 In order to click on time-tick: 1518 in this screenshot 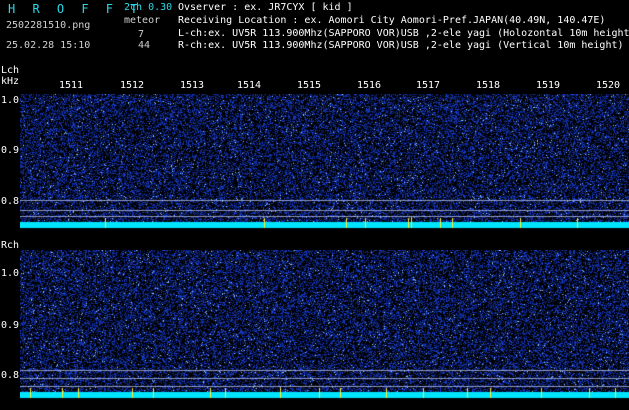, I will do `click(488, 85)`.